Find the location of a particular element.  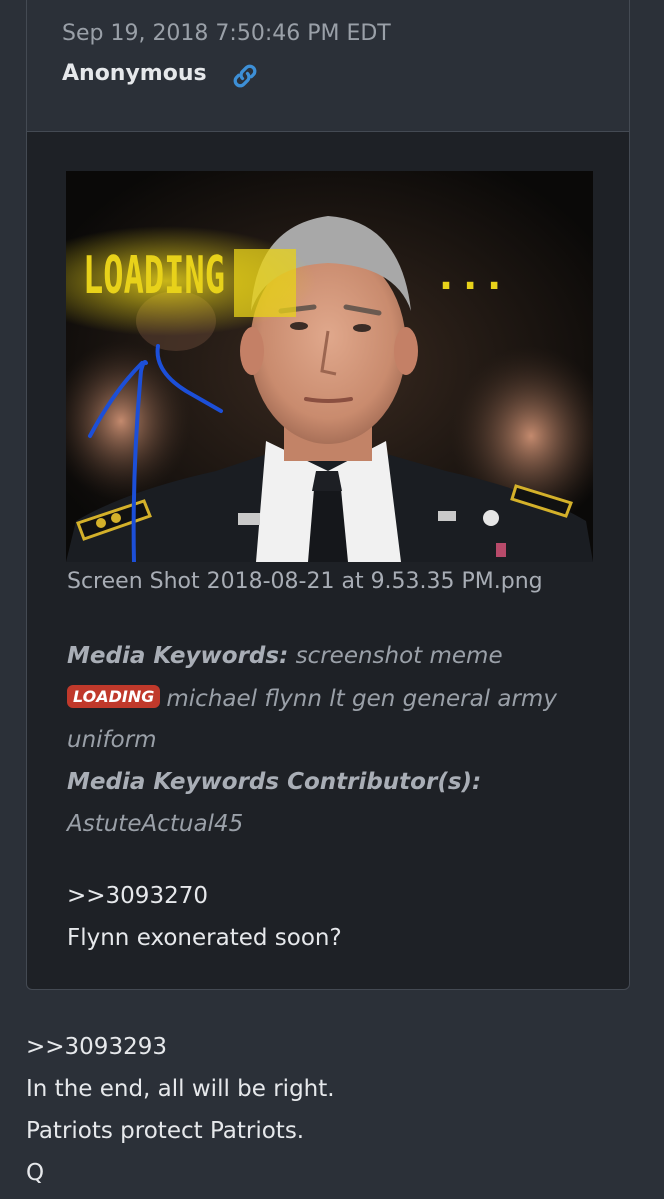

media-contributor-value: AstuteActual45 is located at coordinates (155, 824).